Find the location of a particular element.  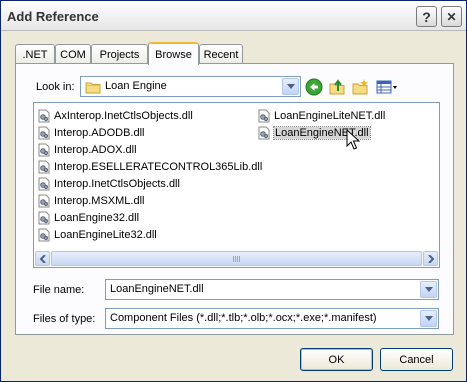

mouse-pointer-icon is located at coordinates (353, 139).